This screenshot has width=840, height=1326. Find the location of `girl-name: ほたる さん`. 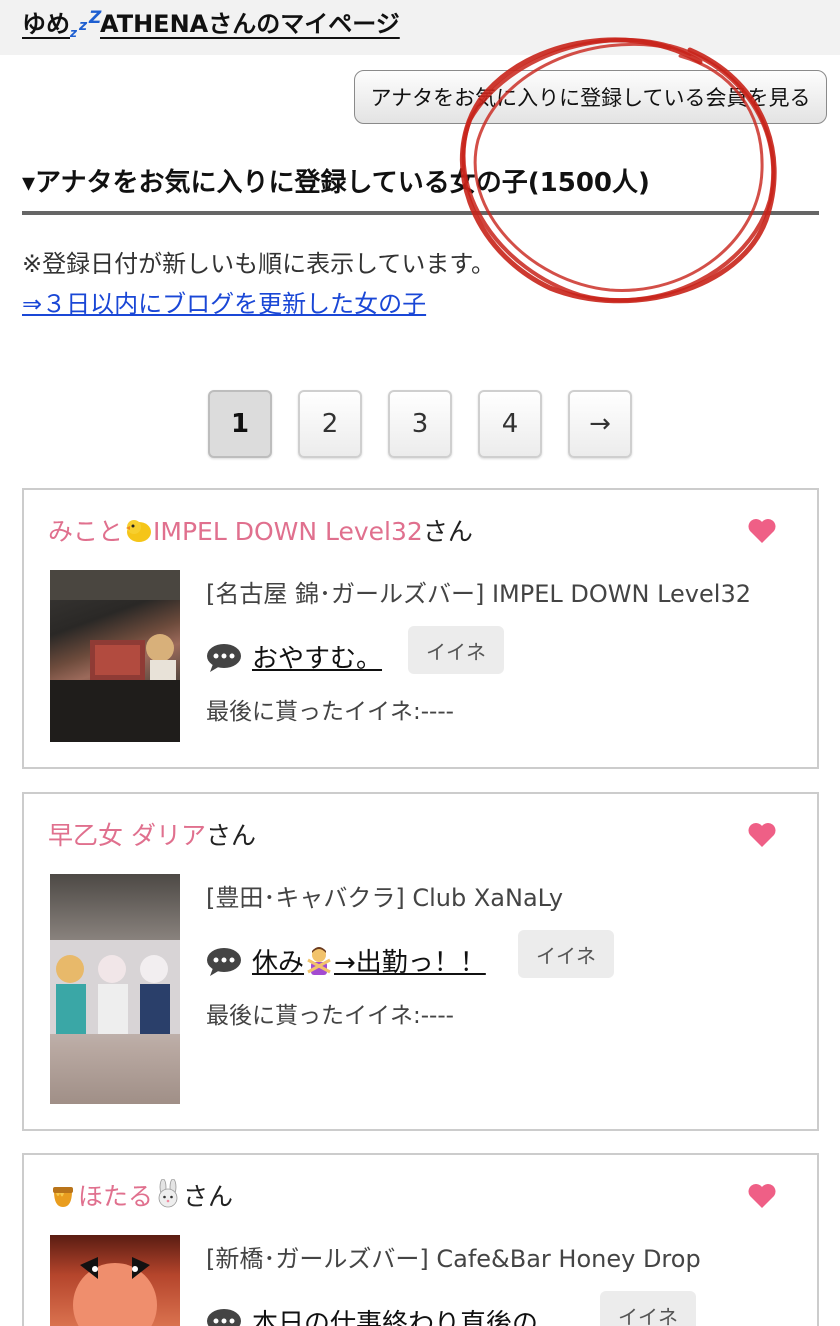

girl-name: ほたる さん is located at coordinates (140, 1195).